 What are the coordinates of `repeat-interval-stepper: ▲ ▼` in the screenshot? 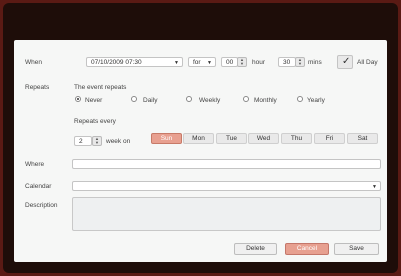 It's located at (97, 141).